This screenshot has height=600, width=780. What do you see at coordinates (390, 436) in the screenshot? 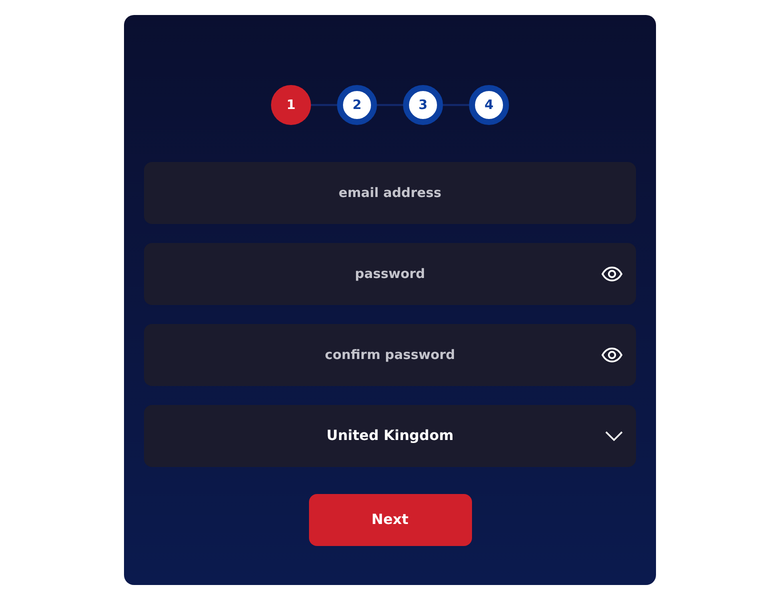
I see `country-select: United Kingdom` at bounding box center [390, 436].